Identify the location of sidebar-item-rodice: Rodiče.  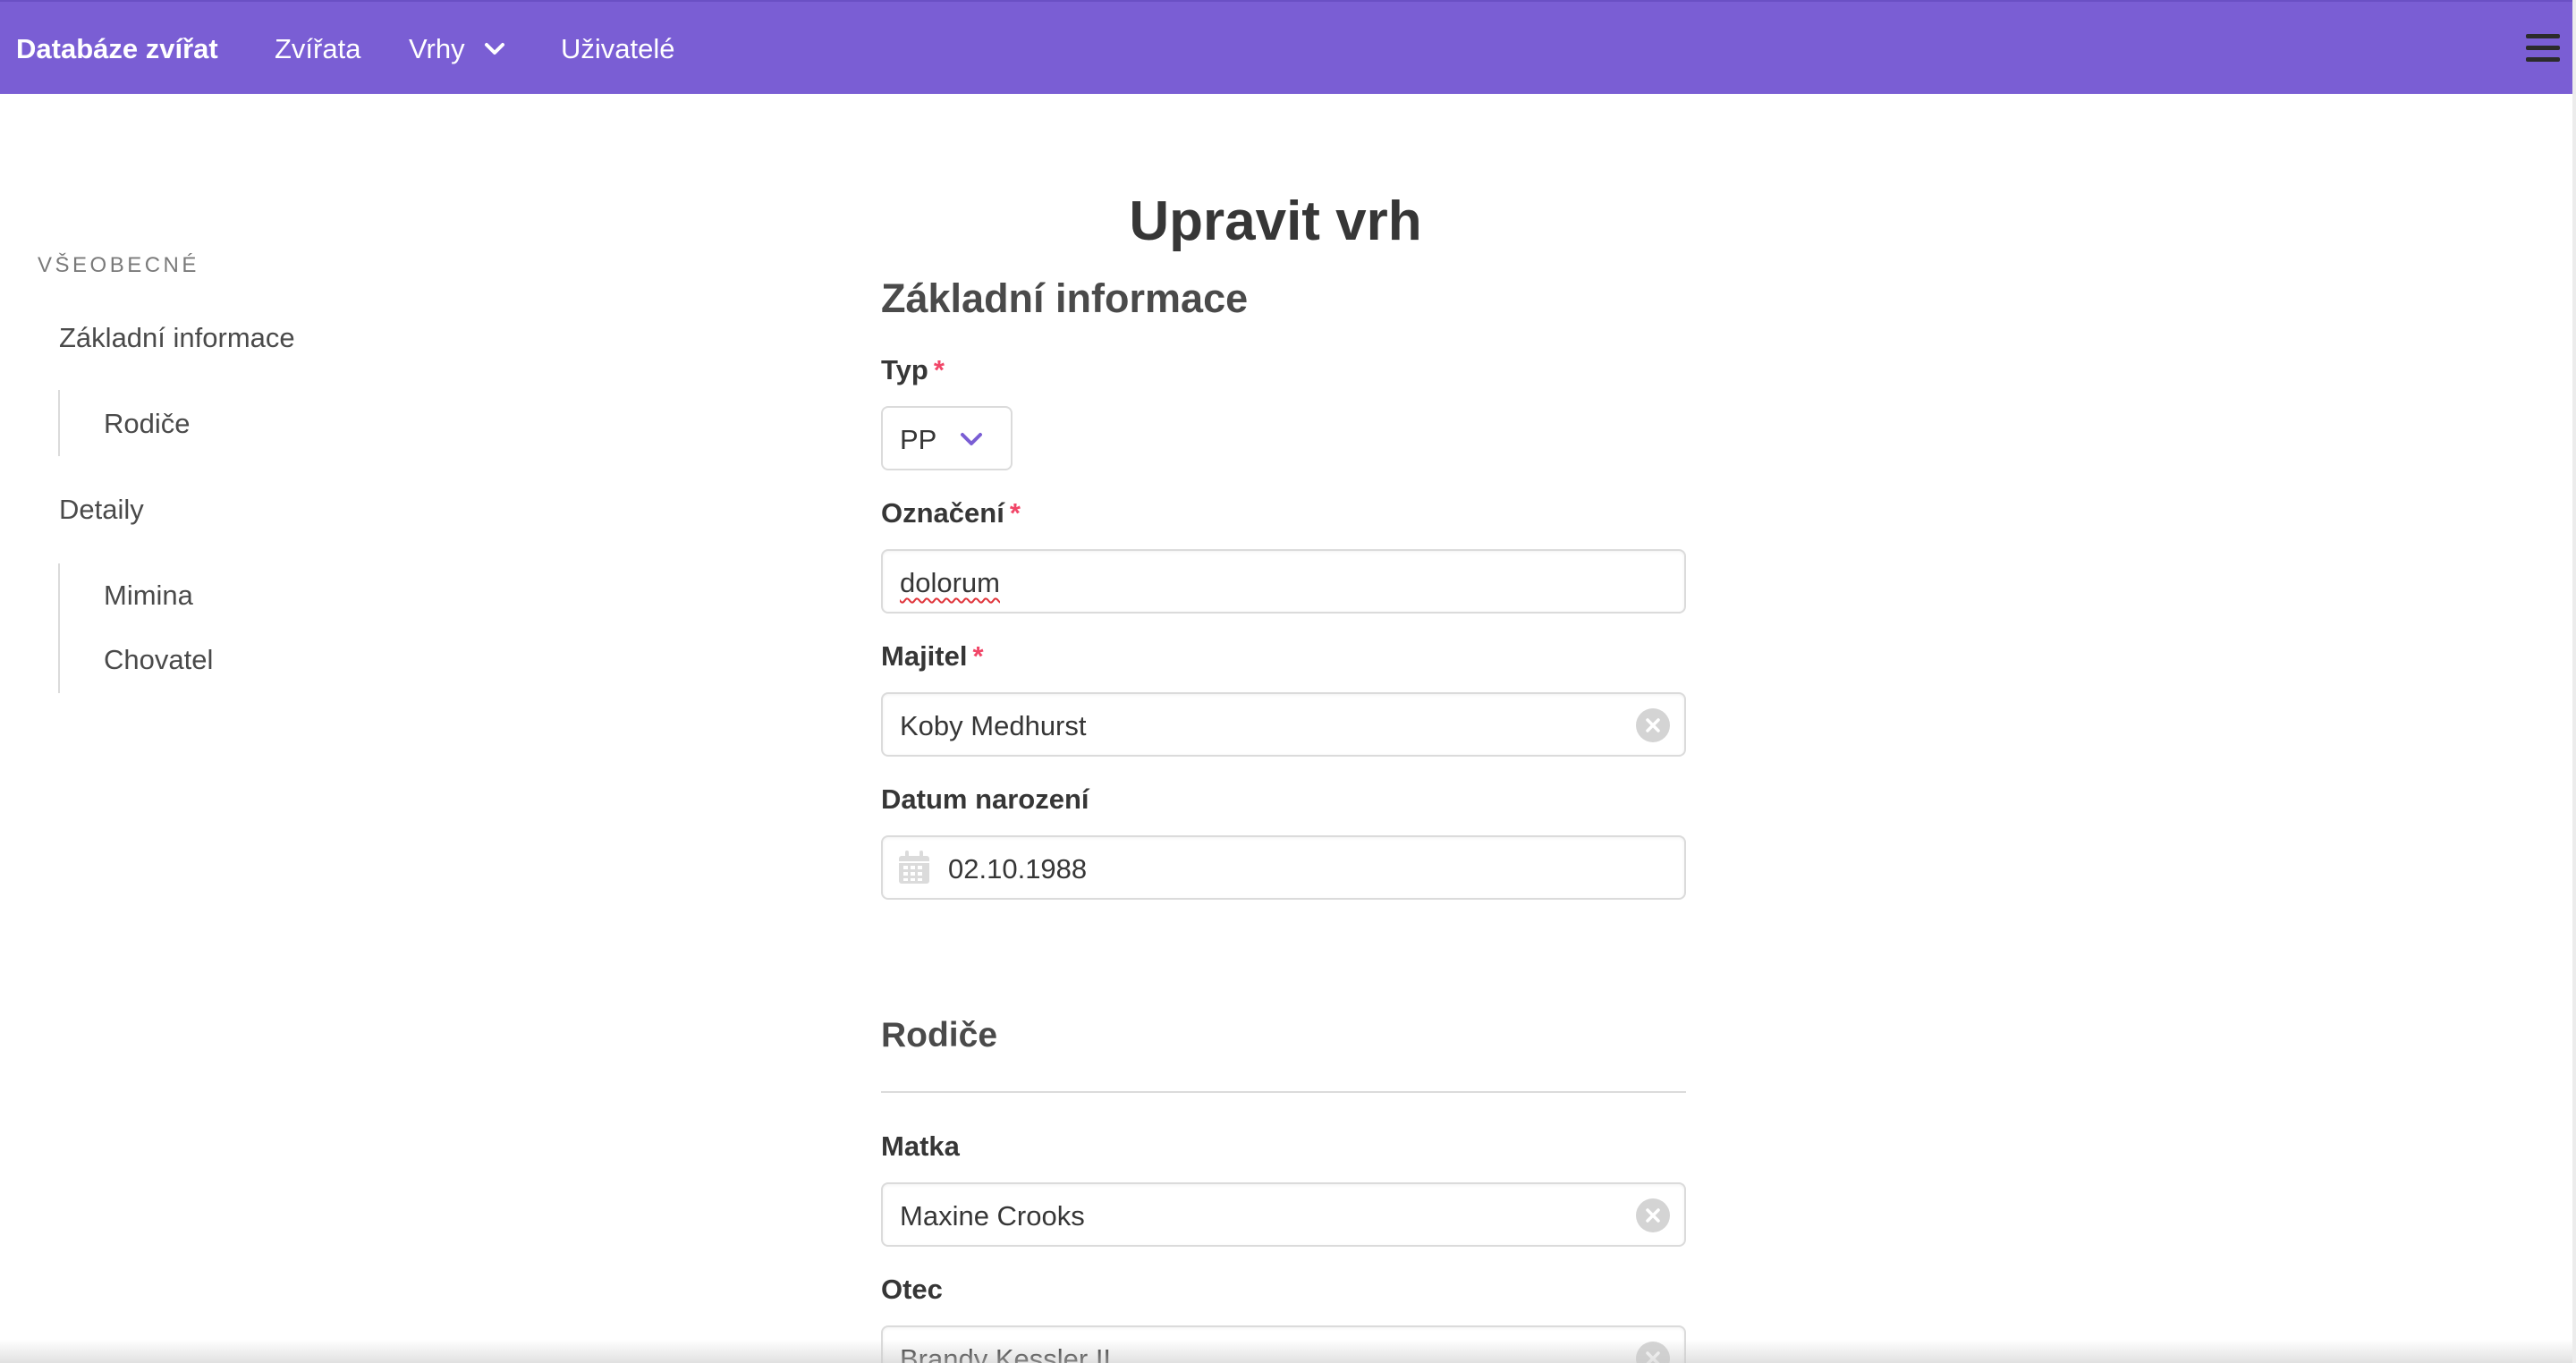
(147, 424).